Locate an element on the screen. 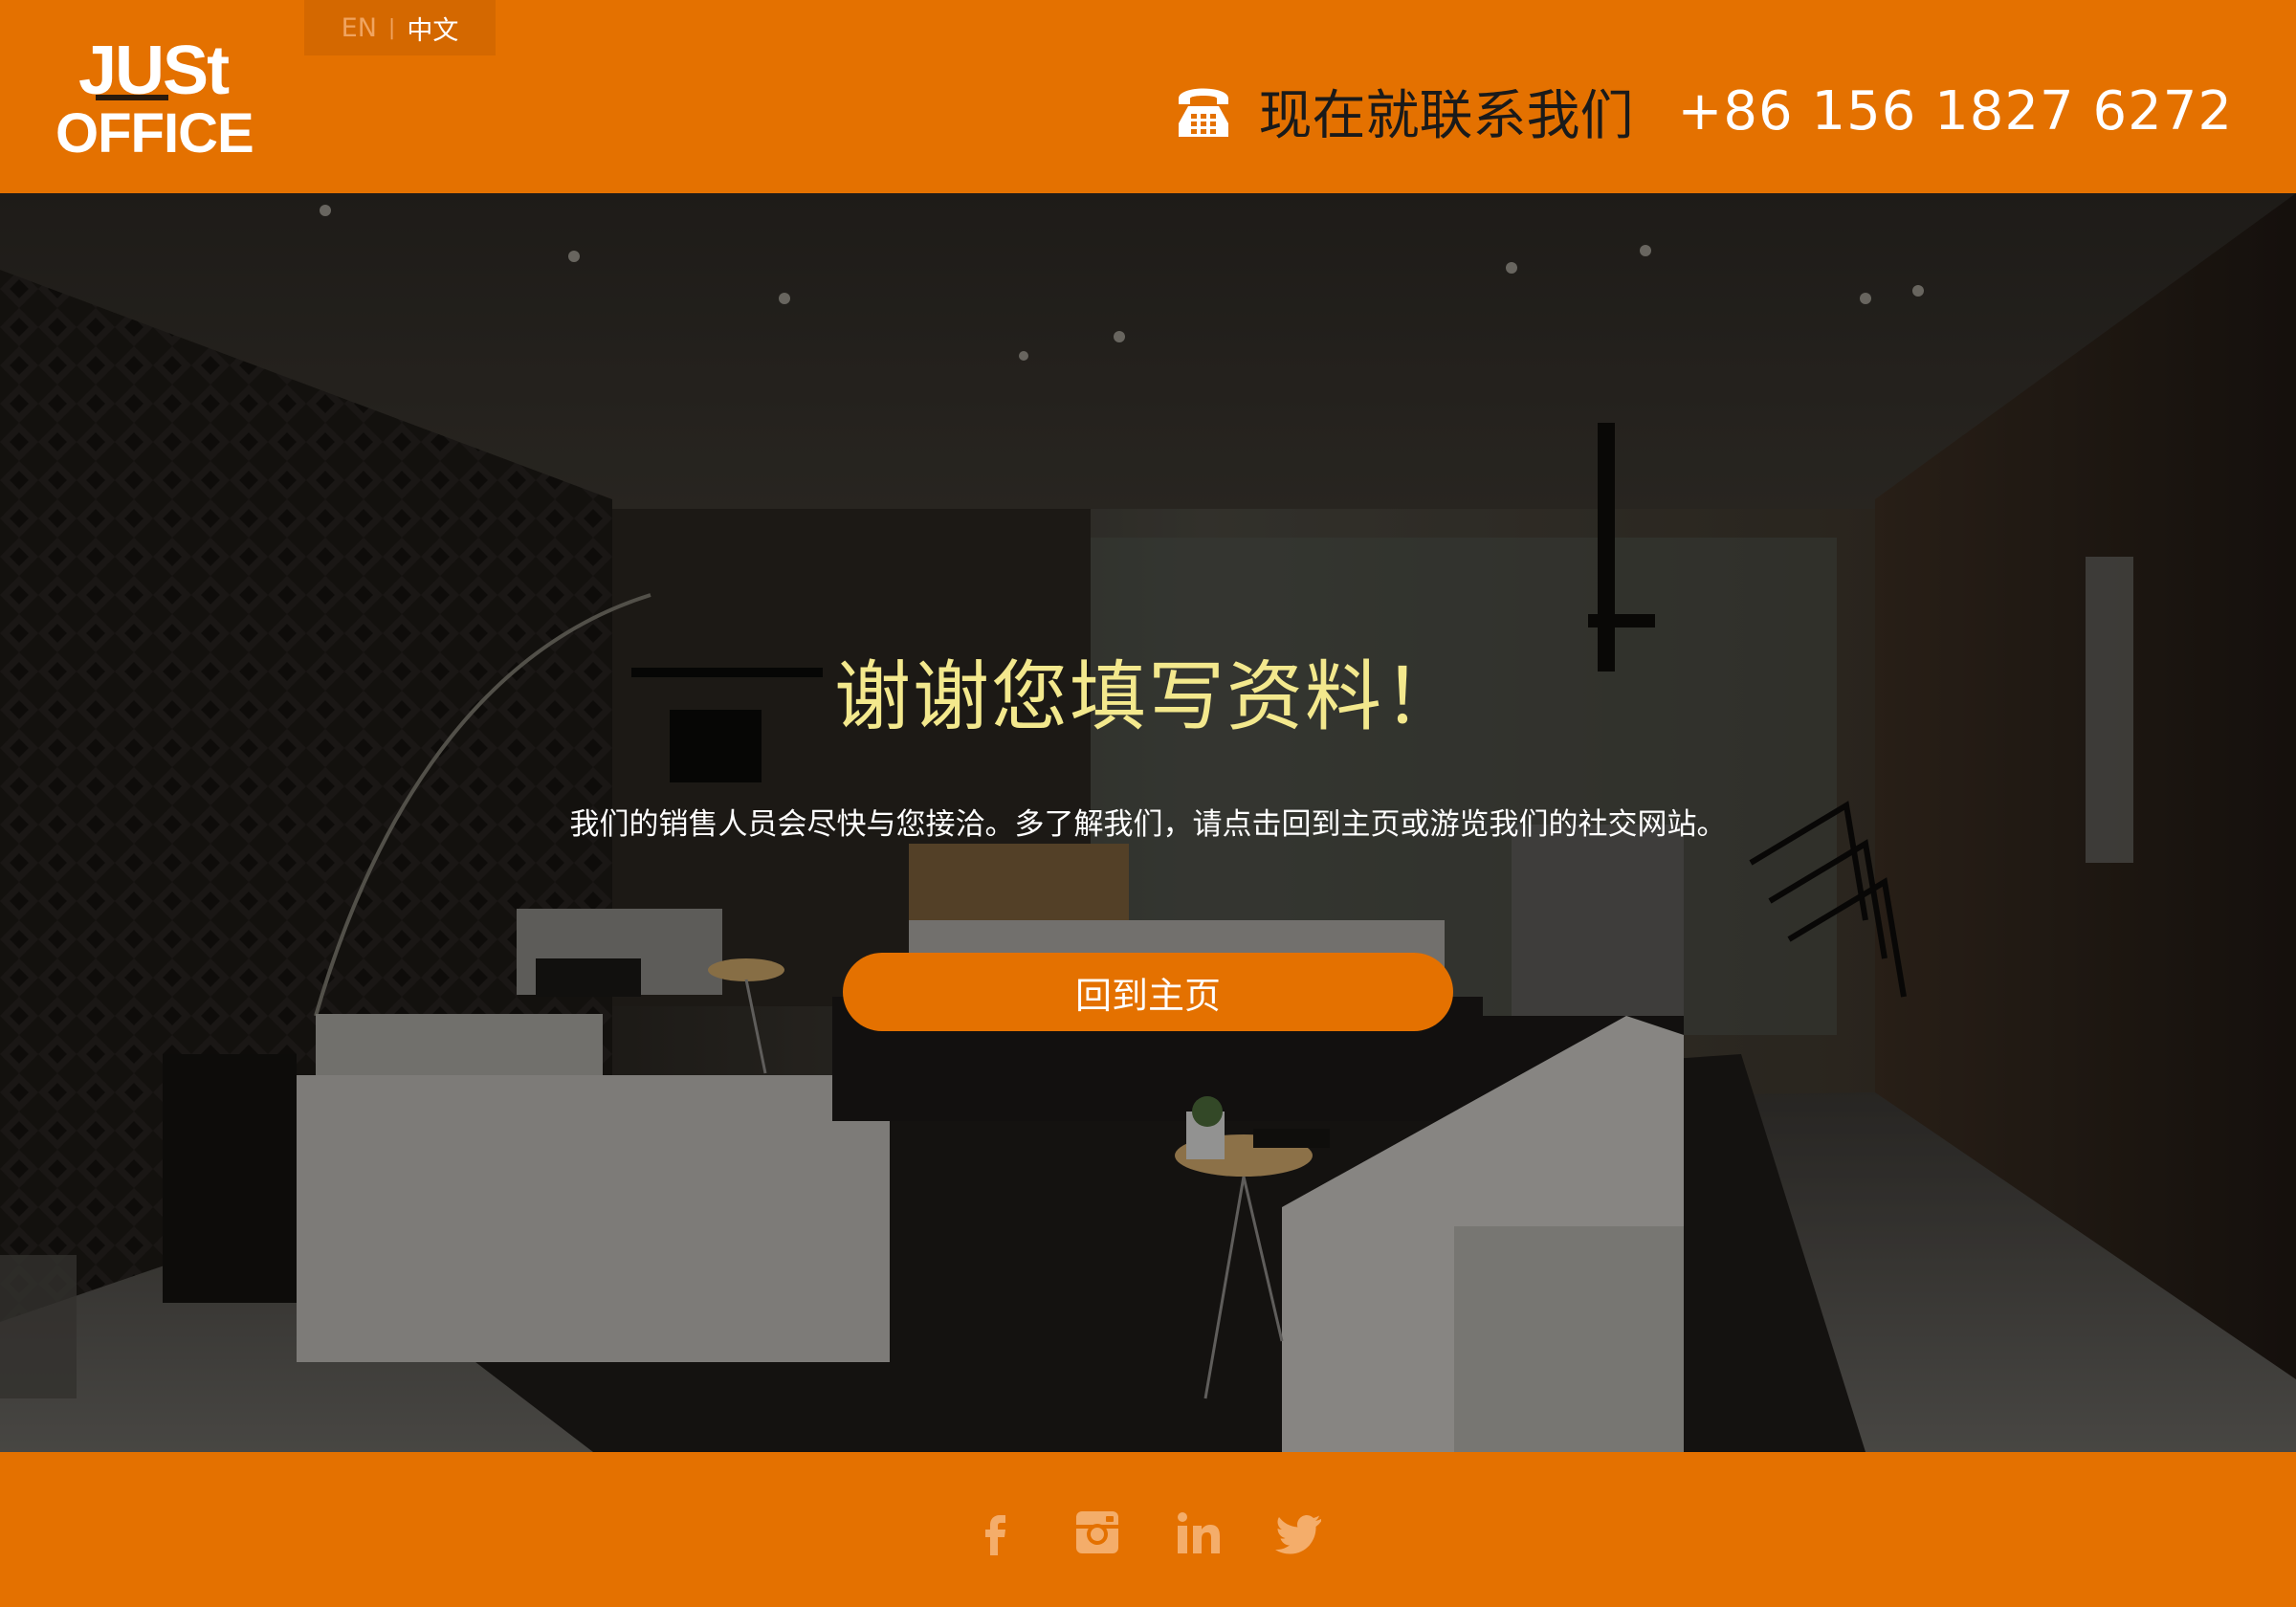  linkedin-icon is located at coordinates (1199, 1532).